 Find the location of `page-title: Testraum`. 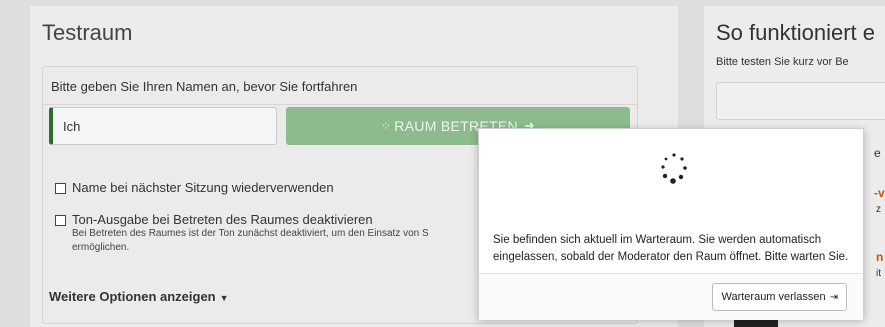

page-title: Testraum is located at coordinates (87, 32).